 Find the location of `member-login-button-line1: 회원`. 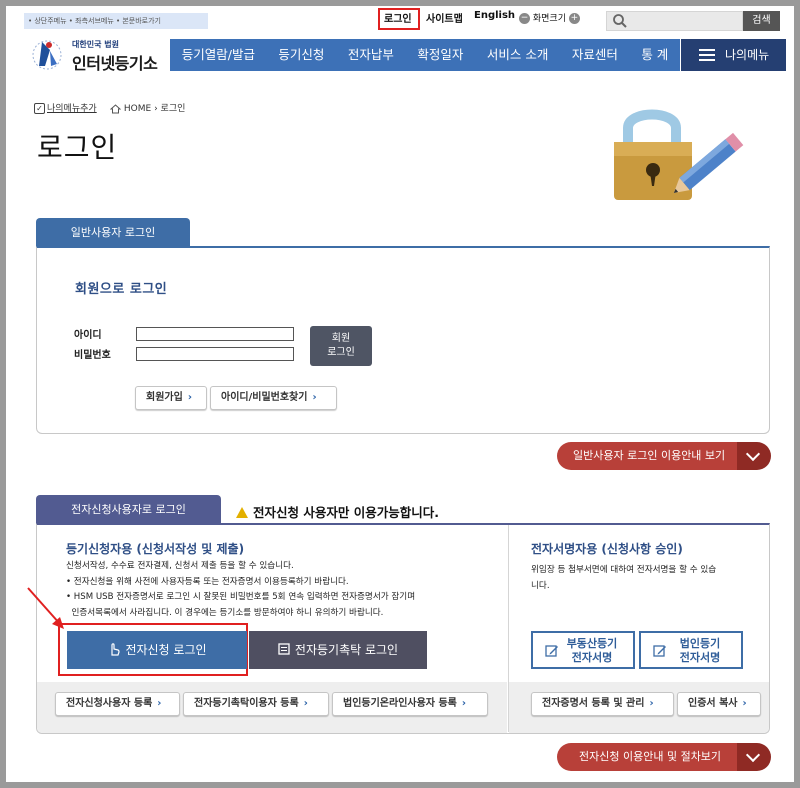

member-login-button-line1: 회원 is located at coordinates (341, 338).